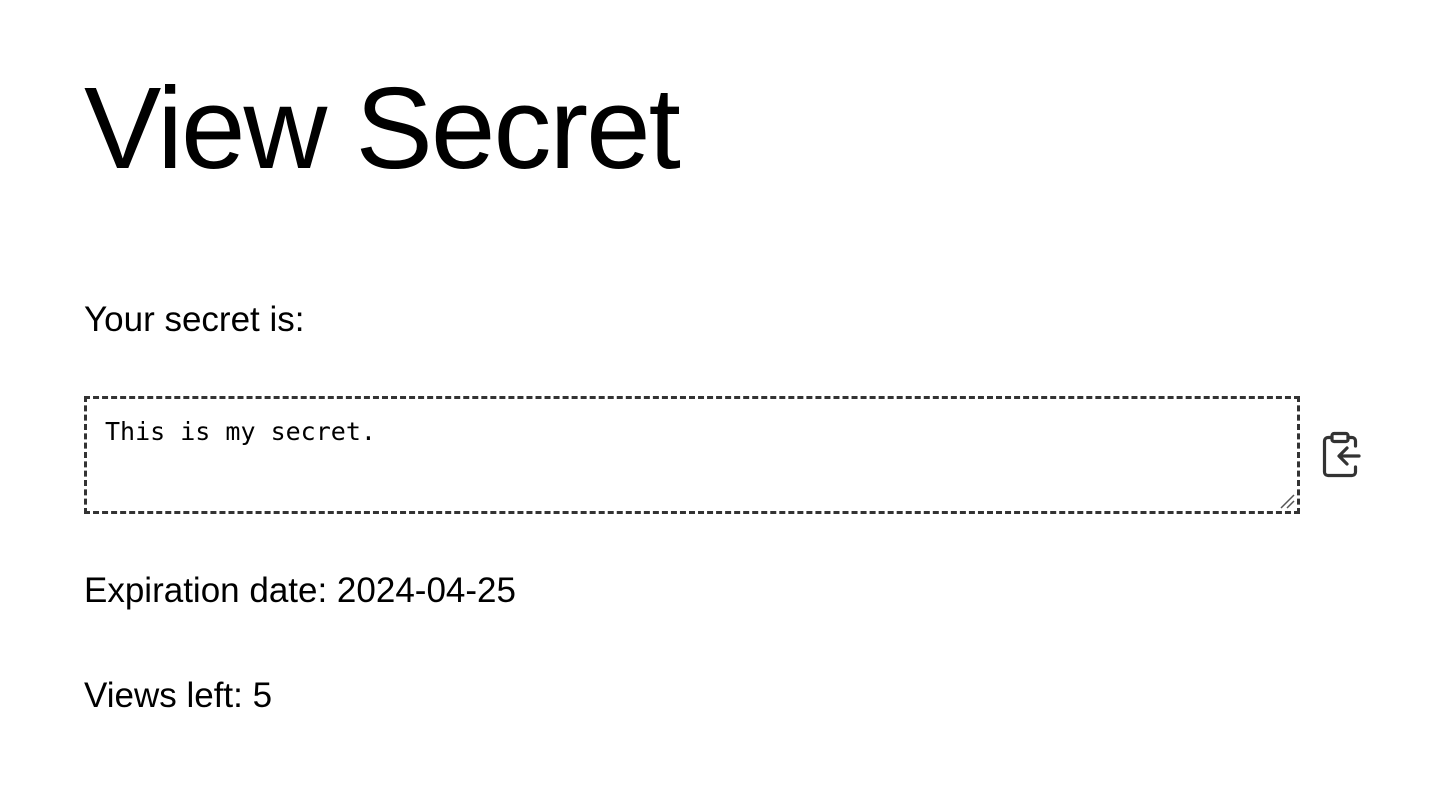  Describe the element at coordinates (194, 319) in the screenshot. I see `secret-label: Your secret is:` at that location.